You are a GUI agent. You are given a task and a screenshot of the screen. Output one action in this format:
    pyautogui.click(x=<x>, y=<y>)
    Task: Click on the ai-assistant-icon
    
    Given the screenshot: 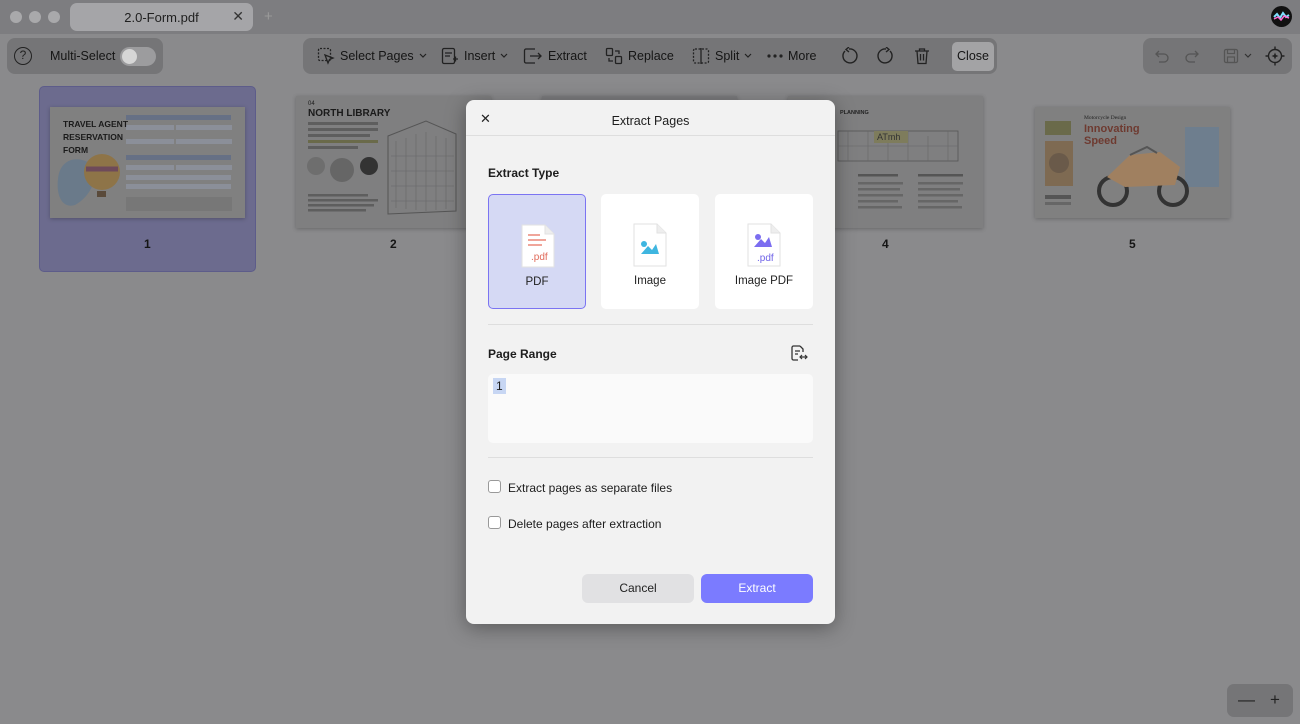 What is the action you would take?
    pyautogui.click(x=1275, y=56)
    